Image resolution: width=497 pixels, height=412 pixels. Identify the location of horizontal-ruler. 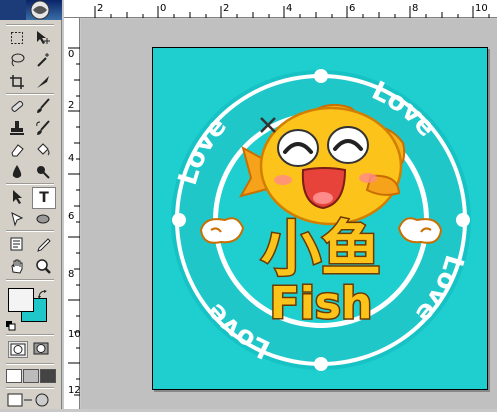
(280, 9).